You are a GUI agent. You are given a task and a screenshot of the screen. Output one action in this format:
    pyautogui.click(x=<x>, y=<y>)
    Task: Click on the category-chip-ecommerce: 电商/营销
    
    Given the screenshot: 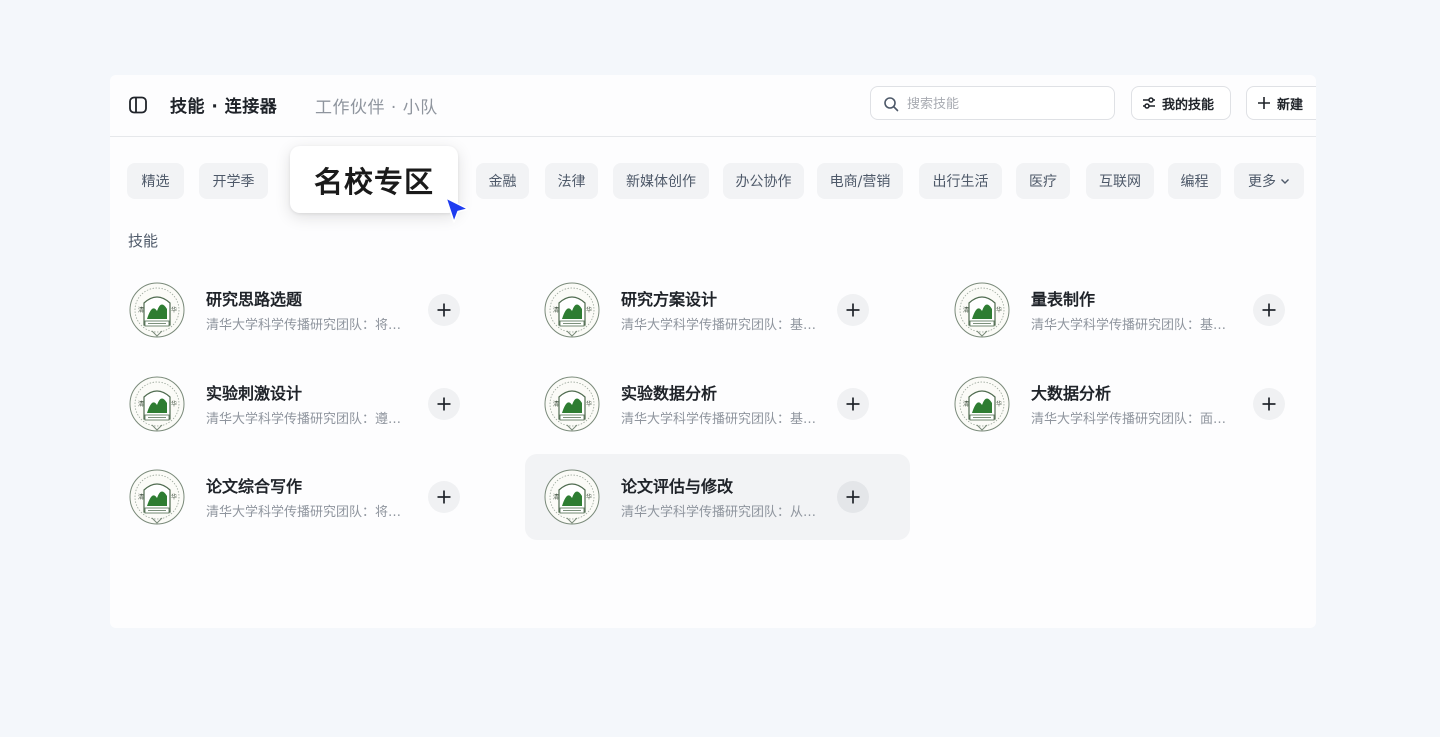 What is the action you would take?
    pyautogui.click(x=860, y=181)
    